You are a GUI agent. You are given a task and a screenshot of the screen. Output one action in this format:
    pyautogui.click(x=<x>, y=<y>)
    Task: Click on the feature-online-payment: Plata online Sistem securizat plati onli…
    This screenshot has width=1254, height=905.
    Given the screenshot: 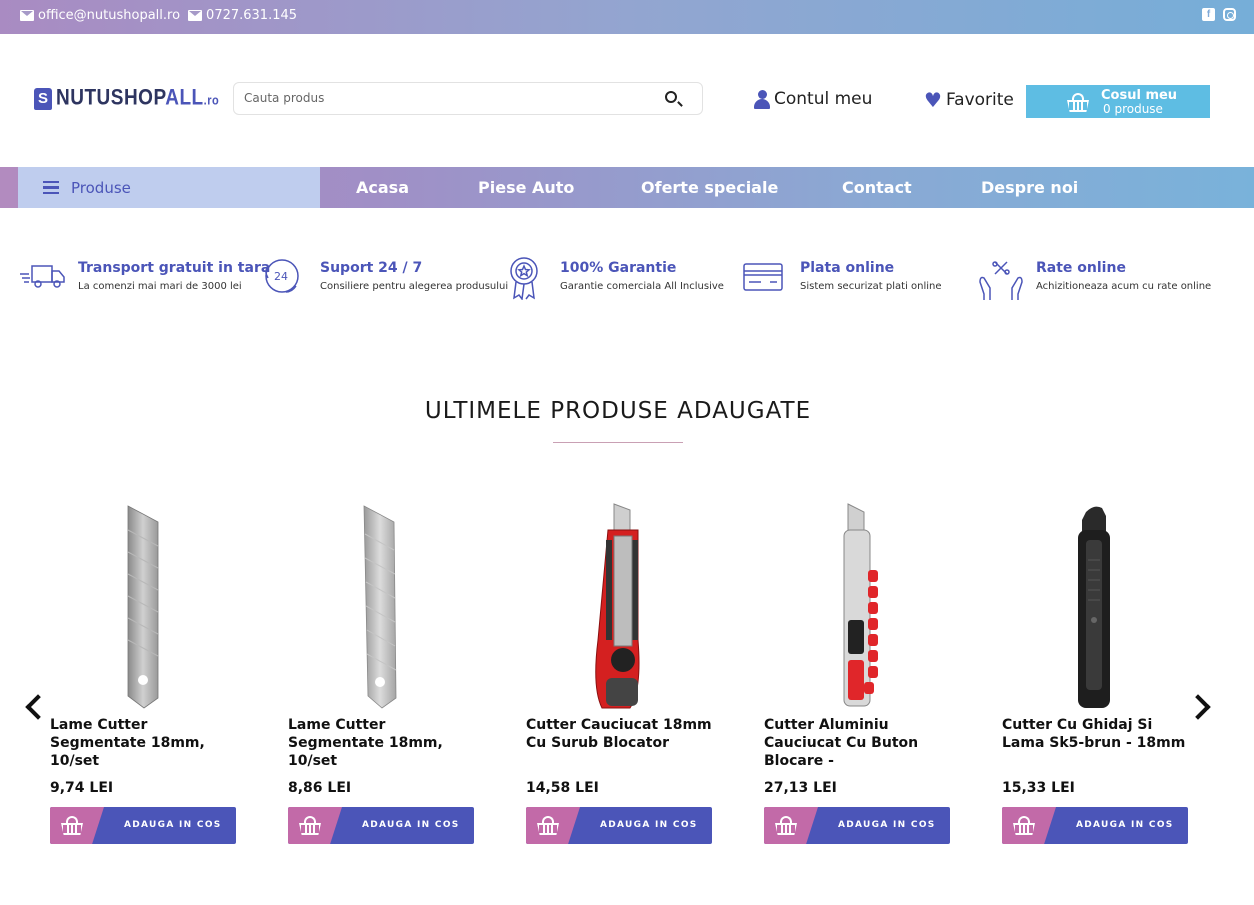 What is the action you would take?
    pyautogui.click(x=842, y=277)
    